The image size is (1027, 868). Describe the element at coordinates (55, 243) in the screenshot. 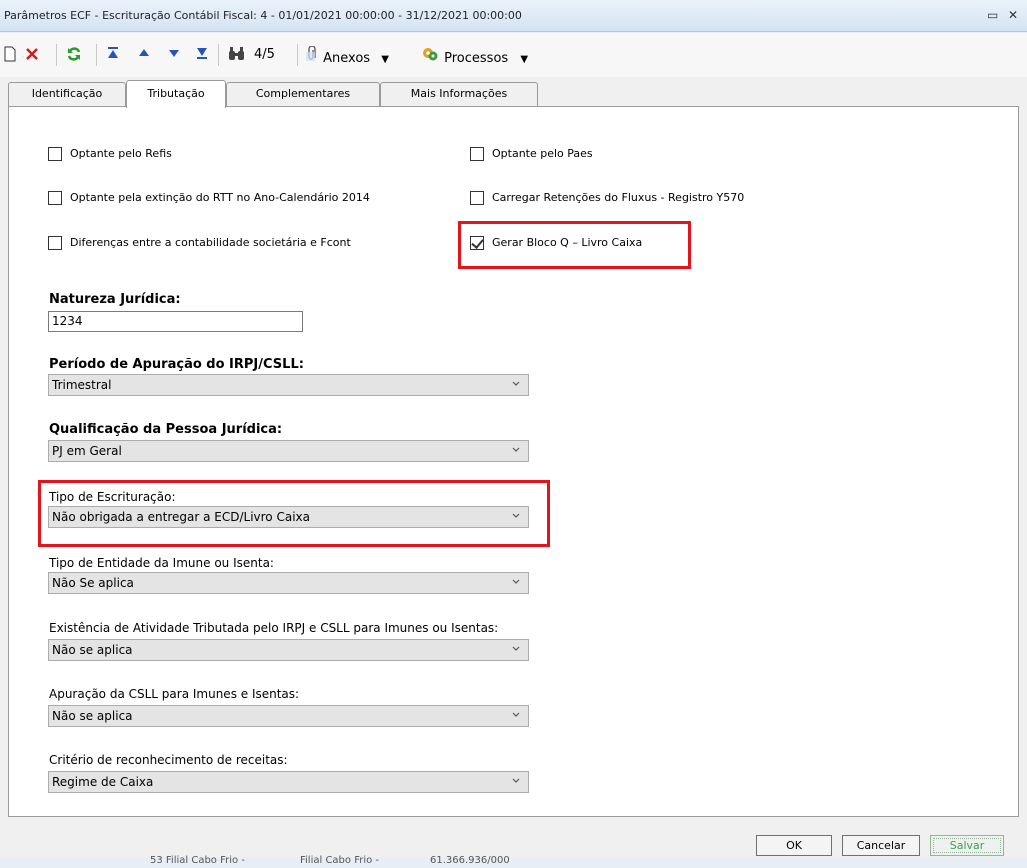

I see `fcont-checkbox-box` at that location.